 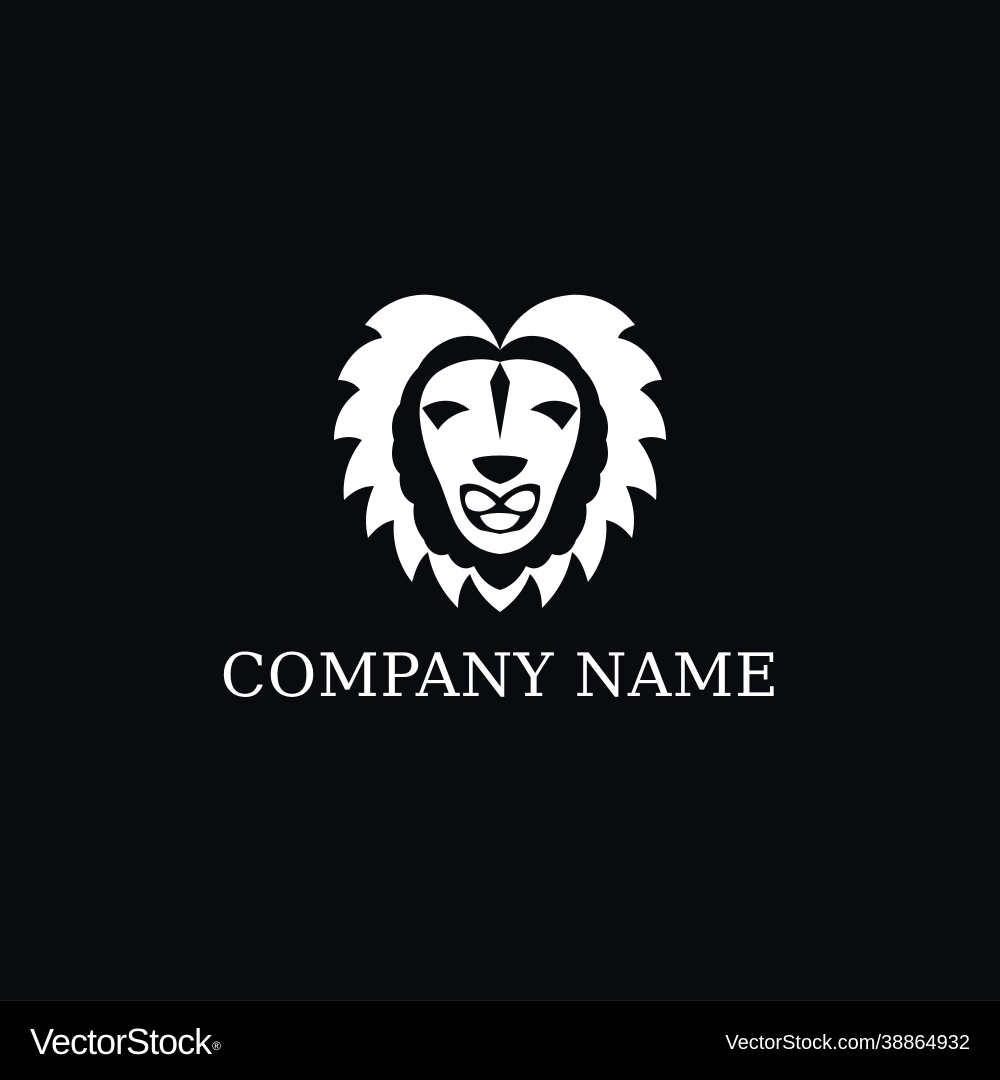 I want to click on vectorstock-brand: VectorStock, so click(x=121, y=1041).